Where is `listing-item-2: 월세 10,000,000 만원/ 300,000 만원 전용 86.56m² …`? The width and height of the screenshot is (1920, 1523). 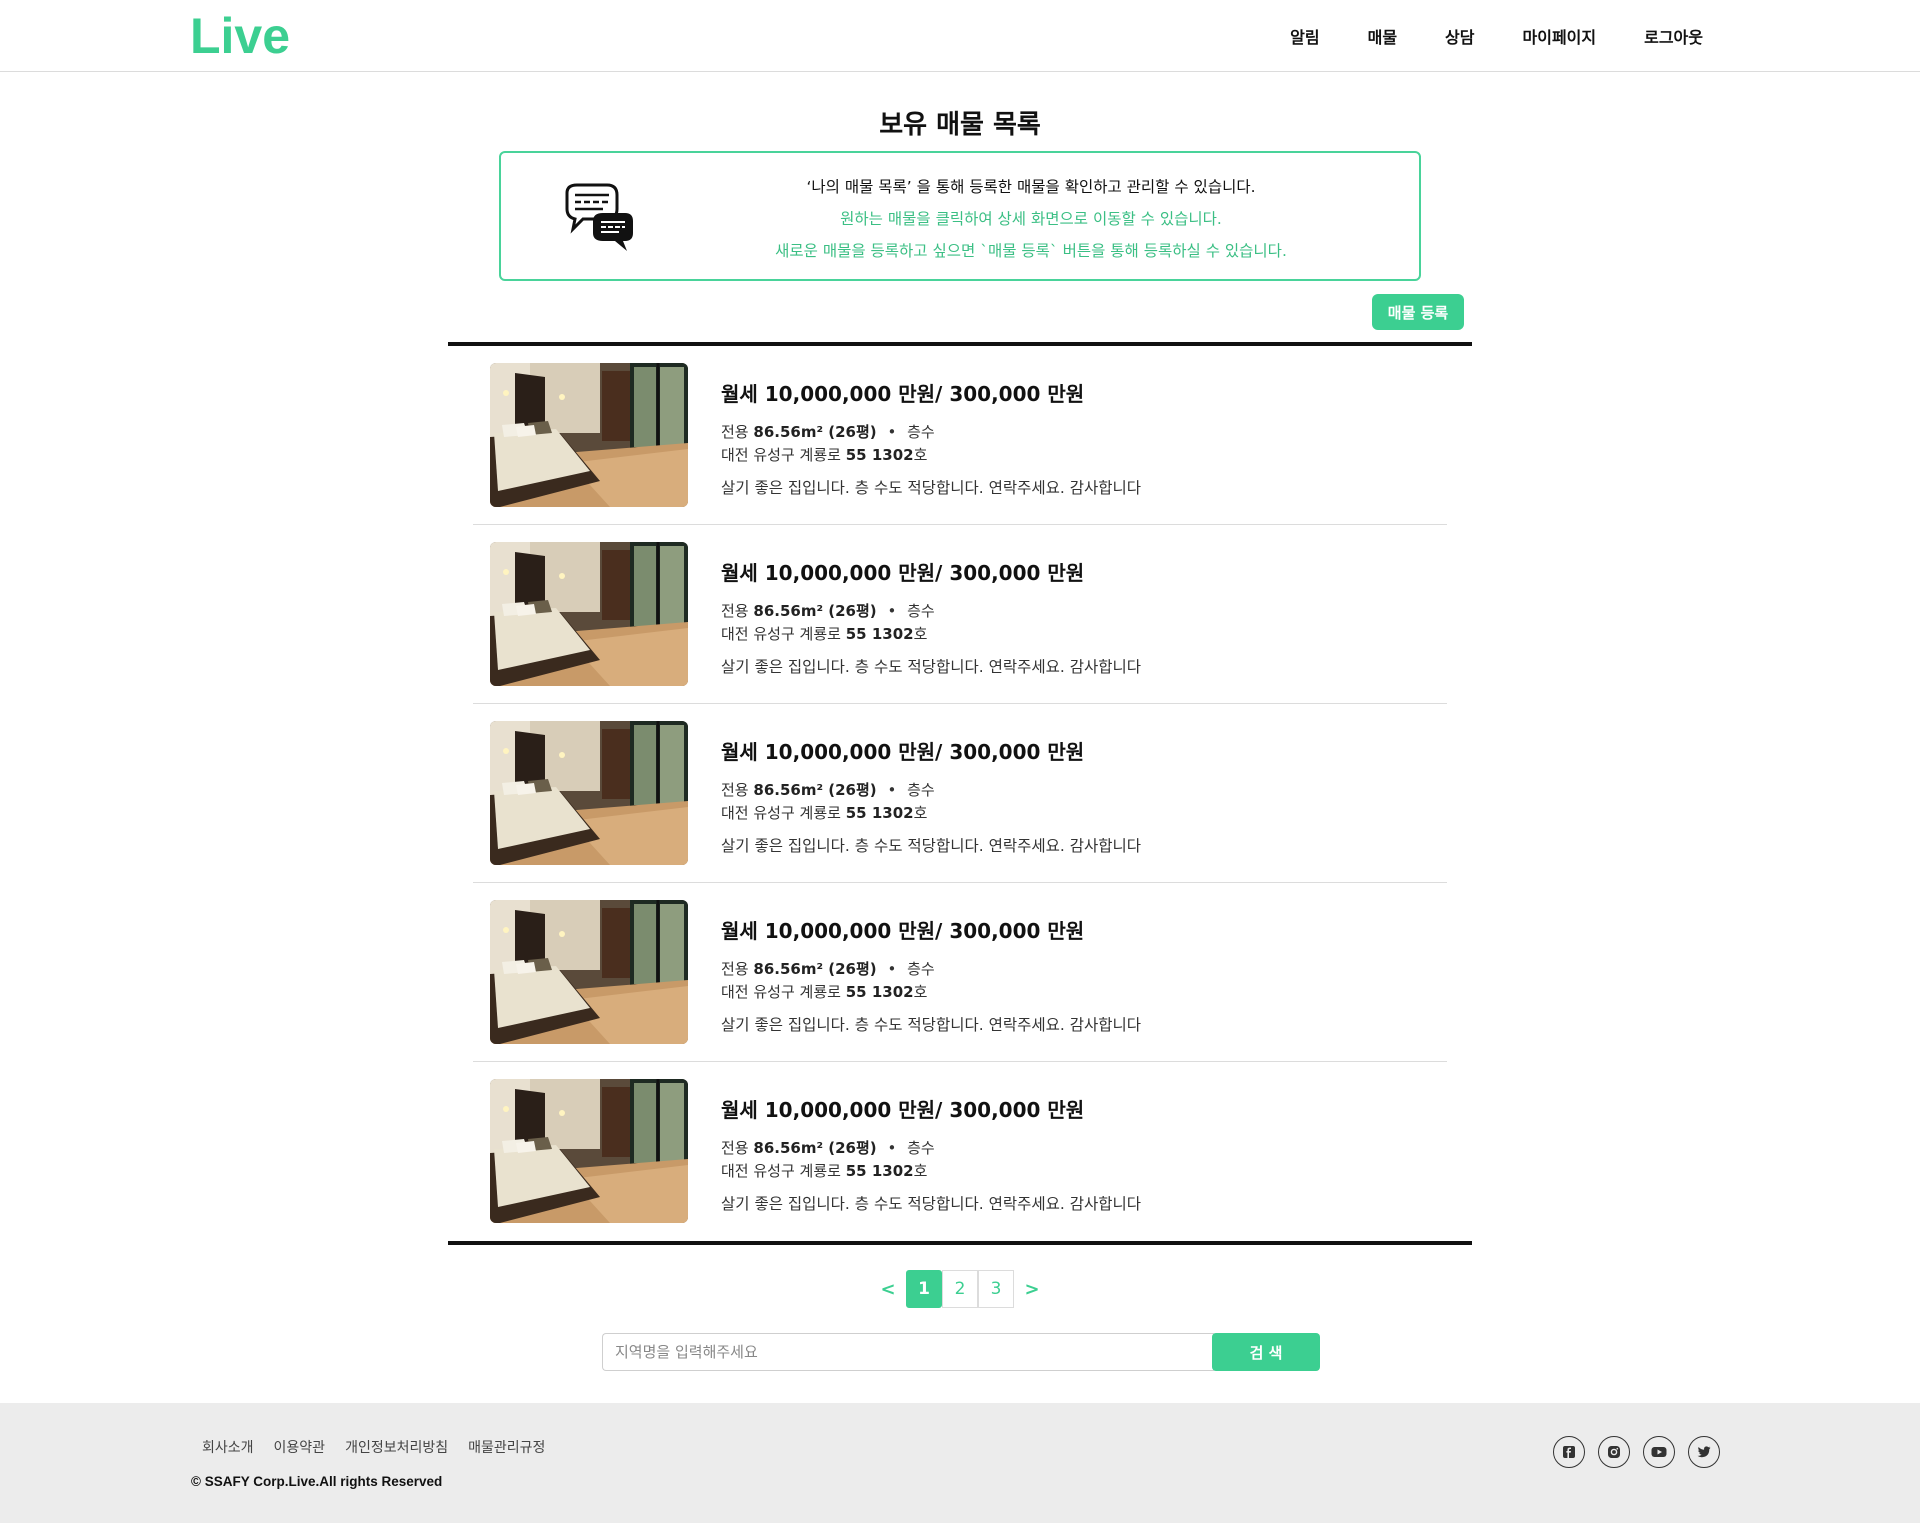
listing-item-2: 월세 10,000,000 만원/ 300,000 만원 전용 86.56m² … is located at coordinates (960, 614).